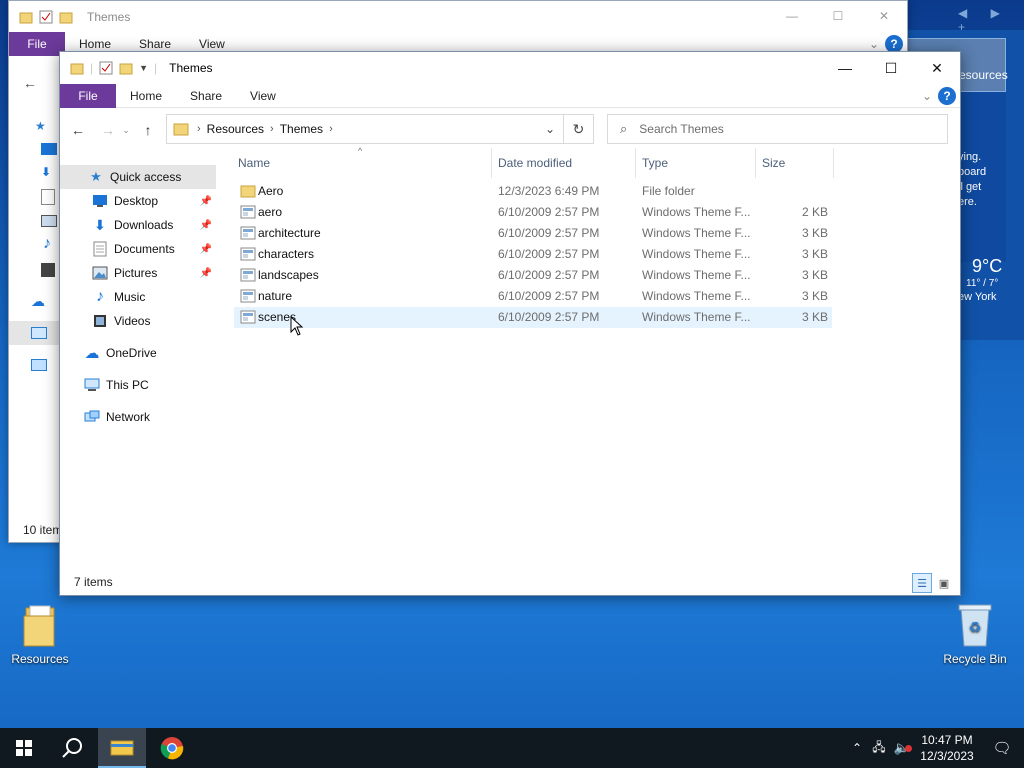 This screenshot has height=768, width=1024. Describe the element at coordinates (138, 177) in the screenshot. I see `nav-quick-access: ★ Quick access` at that location.